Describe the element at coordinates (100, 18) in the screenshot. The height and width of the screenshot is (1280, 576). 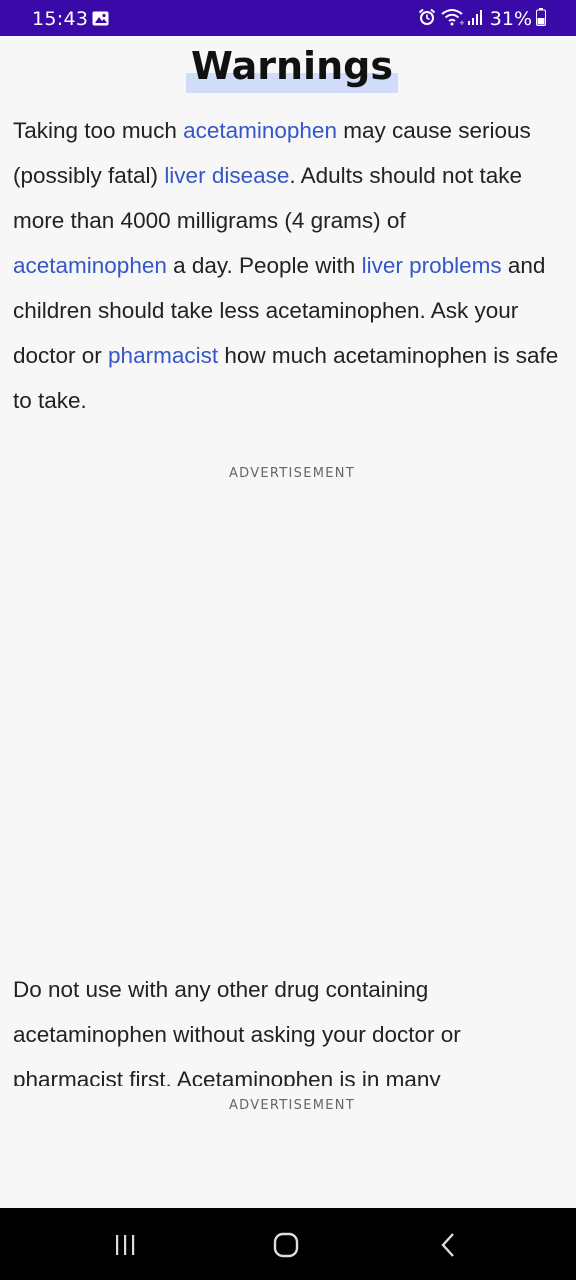
I see `gallery-icon` at that location.